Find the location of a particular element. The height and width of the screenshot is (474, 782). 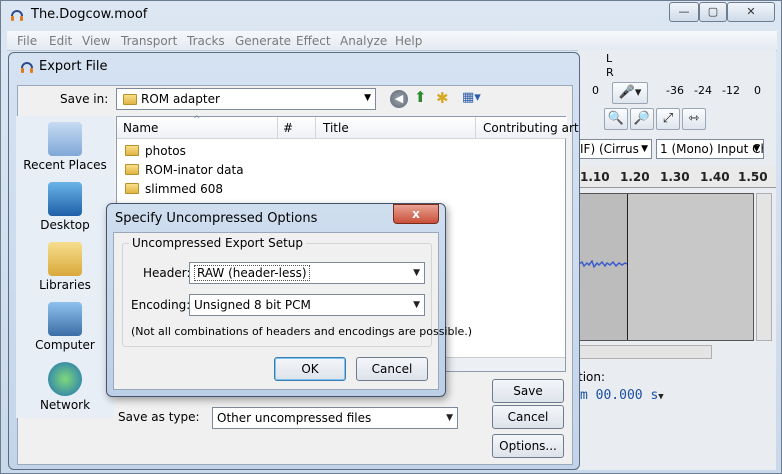

recent-places-icon is located at coordinates (65, 139).